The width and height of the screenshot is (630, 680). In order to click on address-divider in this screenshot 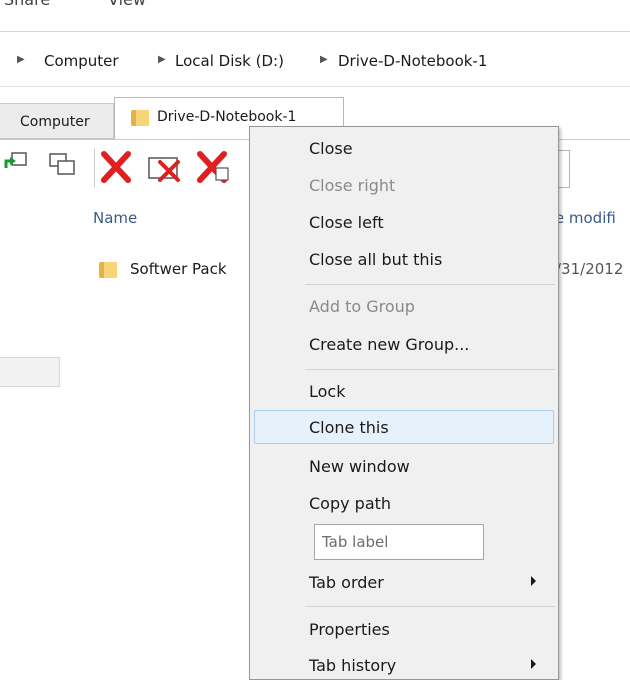, I will do `click(315, 86)`.